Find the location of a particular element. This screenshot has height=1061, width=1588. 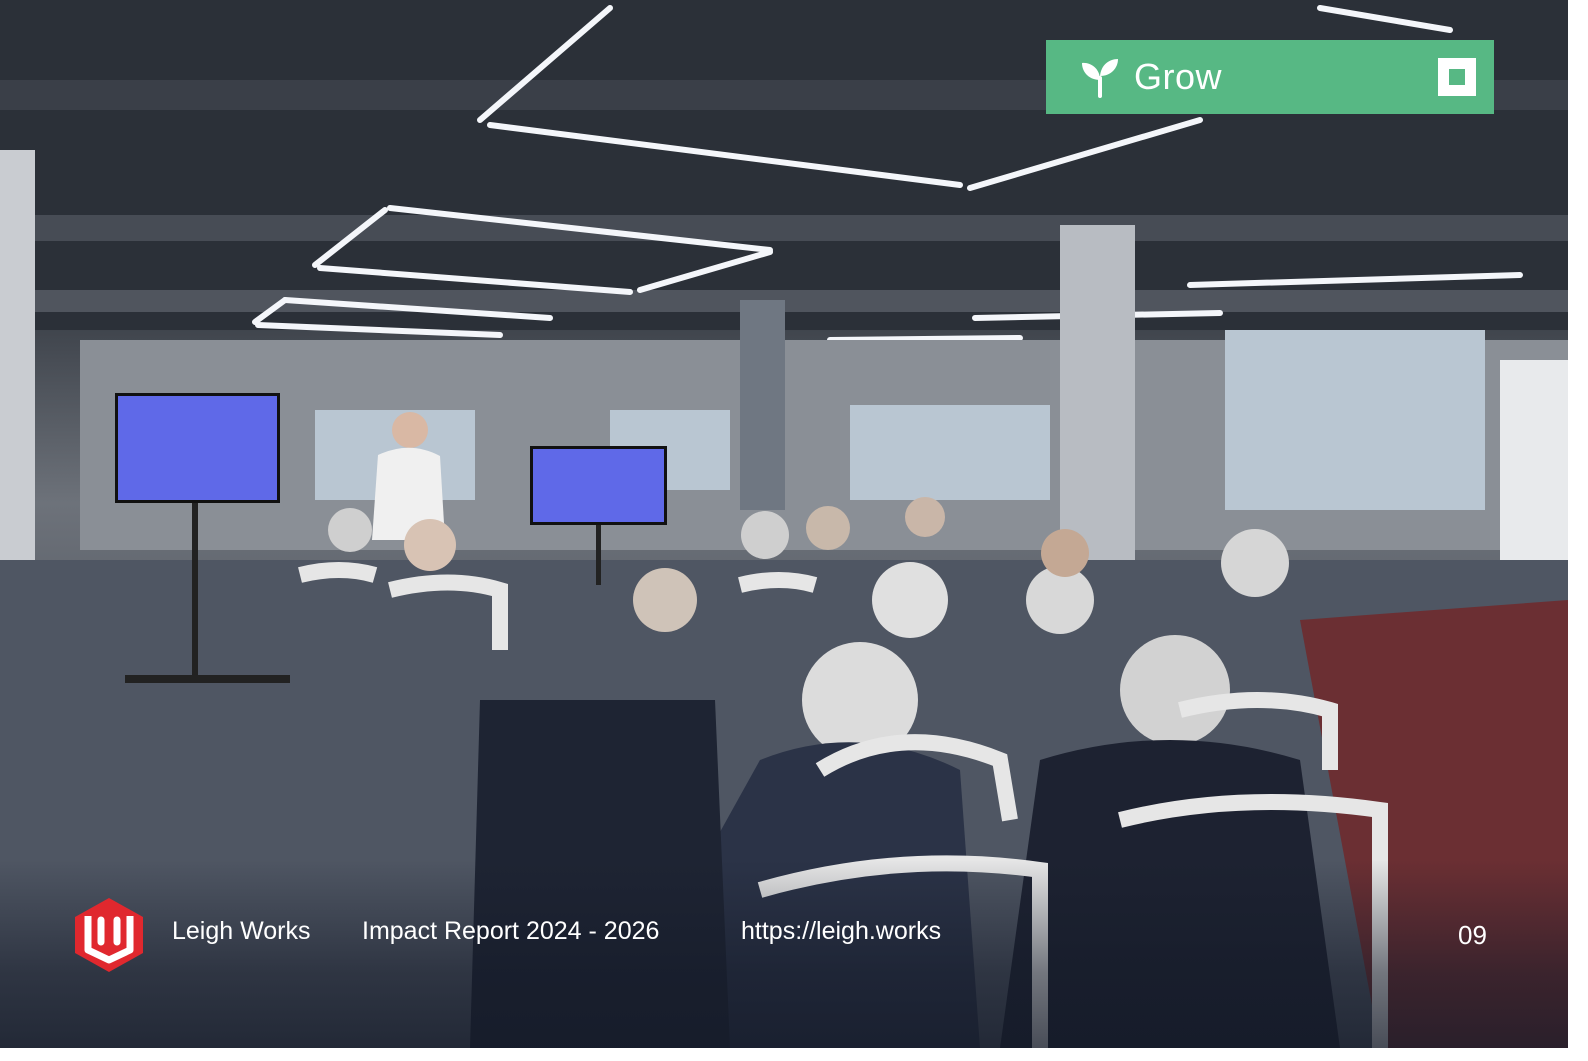

tv-screen-left is located at coordinates (197, 448).